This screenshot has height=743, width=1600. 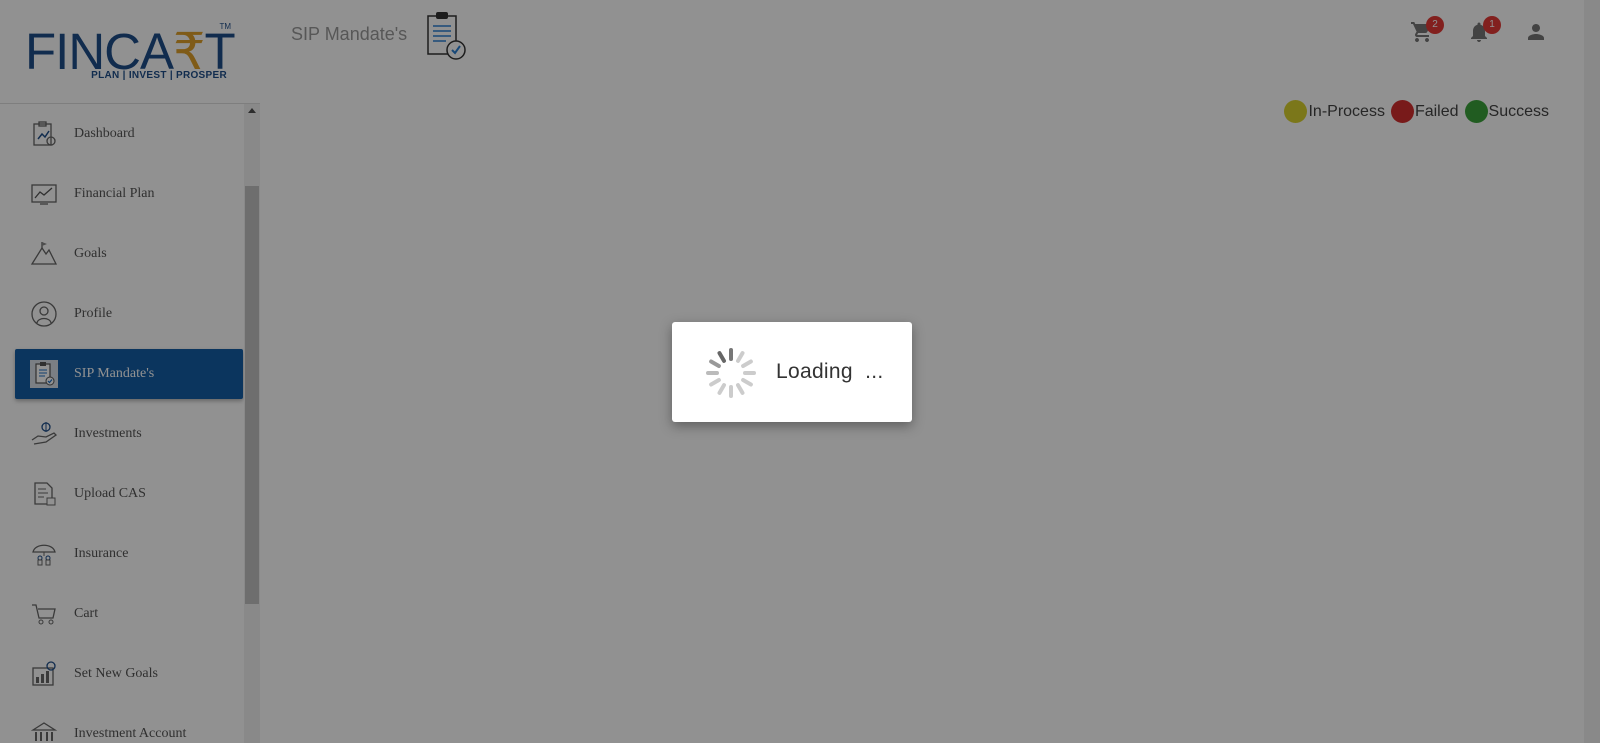 I want to click on loading-spinner-icon, so click(x=731, y=373).